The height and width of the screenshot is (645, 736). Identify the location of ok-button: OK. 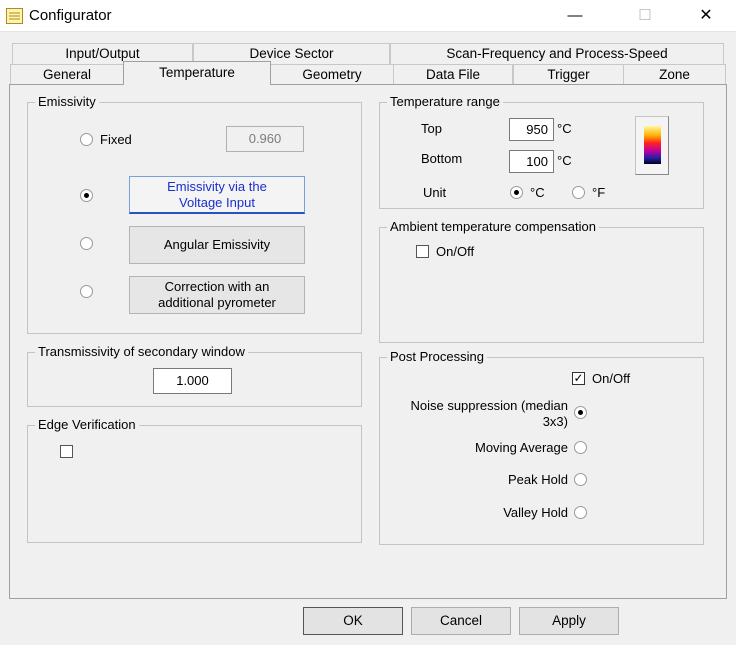
(353, 621).